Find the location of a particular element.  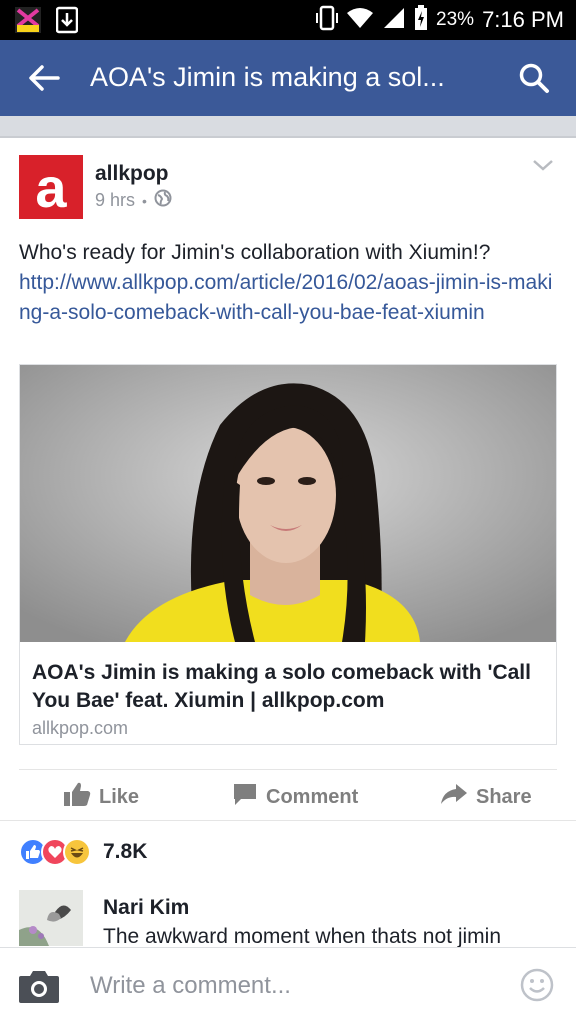

actions-divider is located at coordinates (288, 769).